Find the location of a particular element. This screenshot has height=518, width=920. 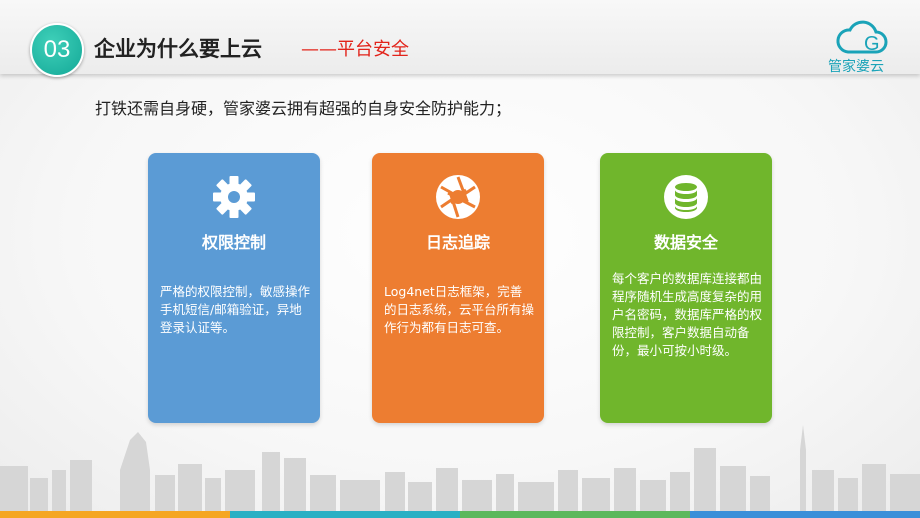

bar-segment-green is located at coordinates (575, 514).